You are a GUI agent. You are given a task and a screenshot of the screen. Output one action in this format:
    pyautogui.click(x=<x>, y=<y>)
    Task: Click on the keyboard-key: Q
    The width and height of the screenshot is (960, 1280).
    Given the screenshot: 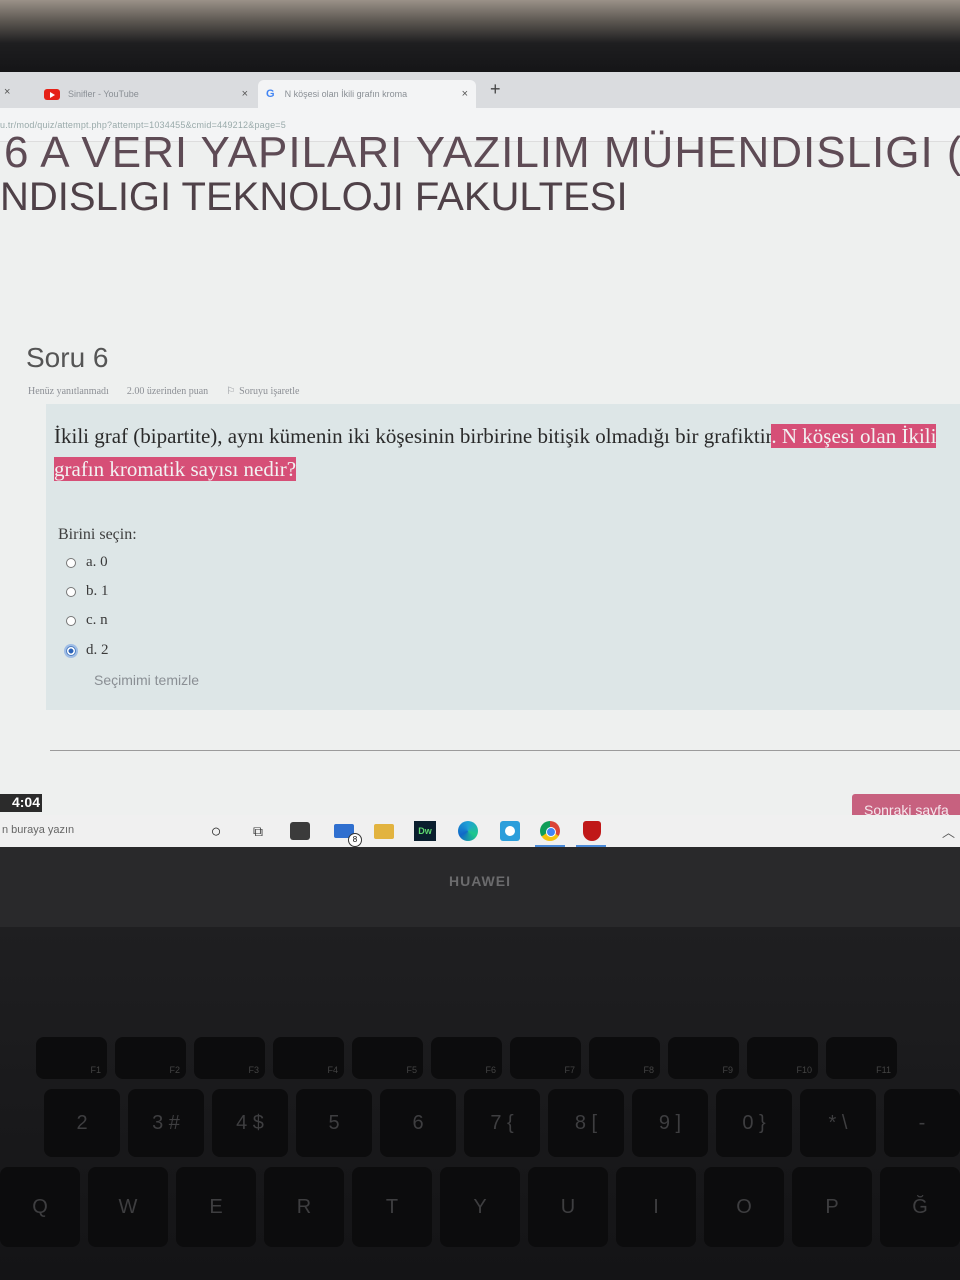 What is the action you would take?
    pyautogui.click(x=40, y=1207)
    